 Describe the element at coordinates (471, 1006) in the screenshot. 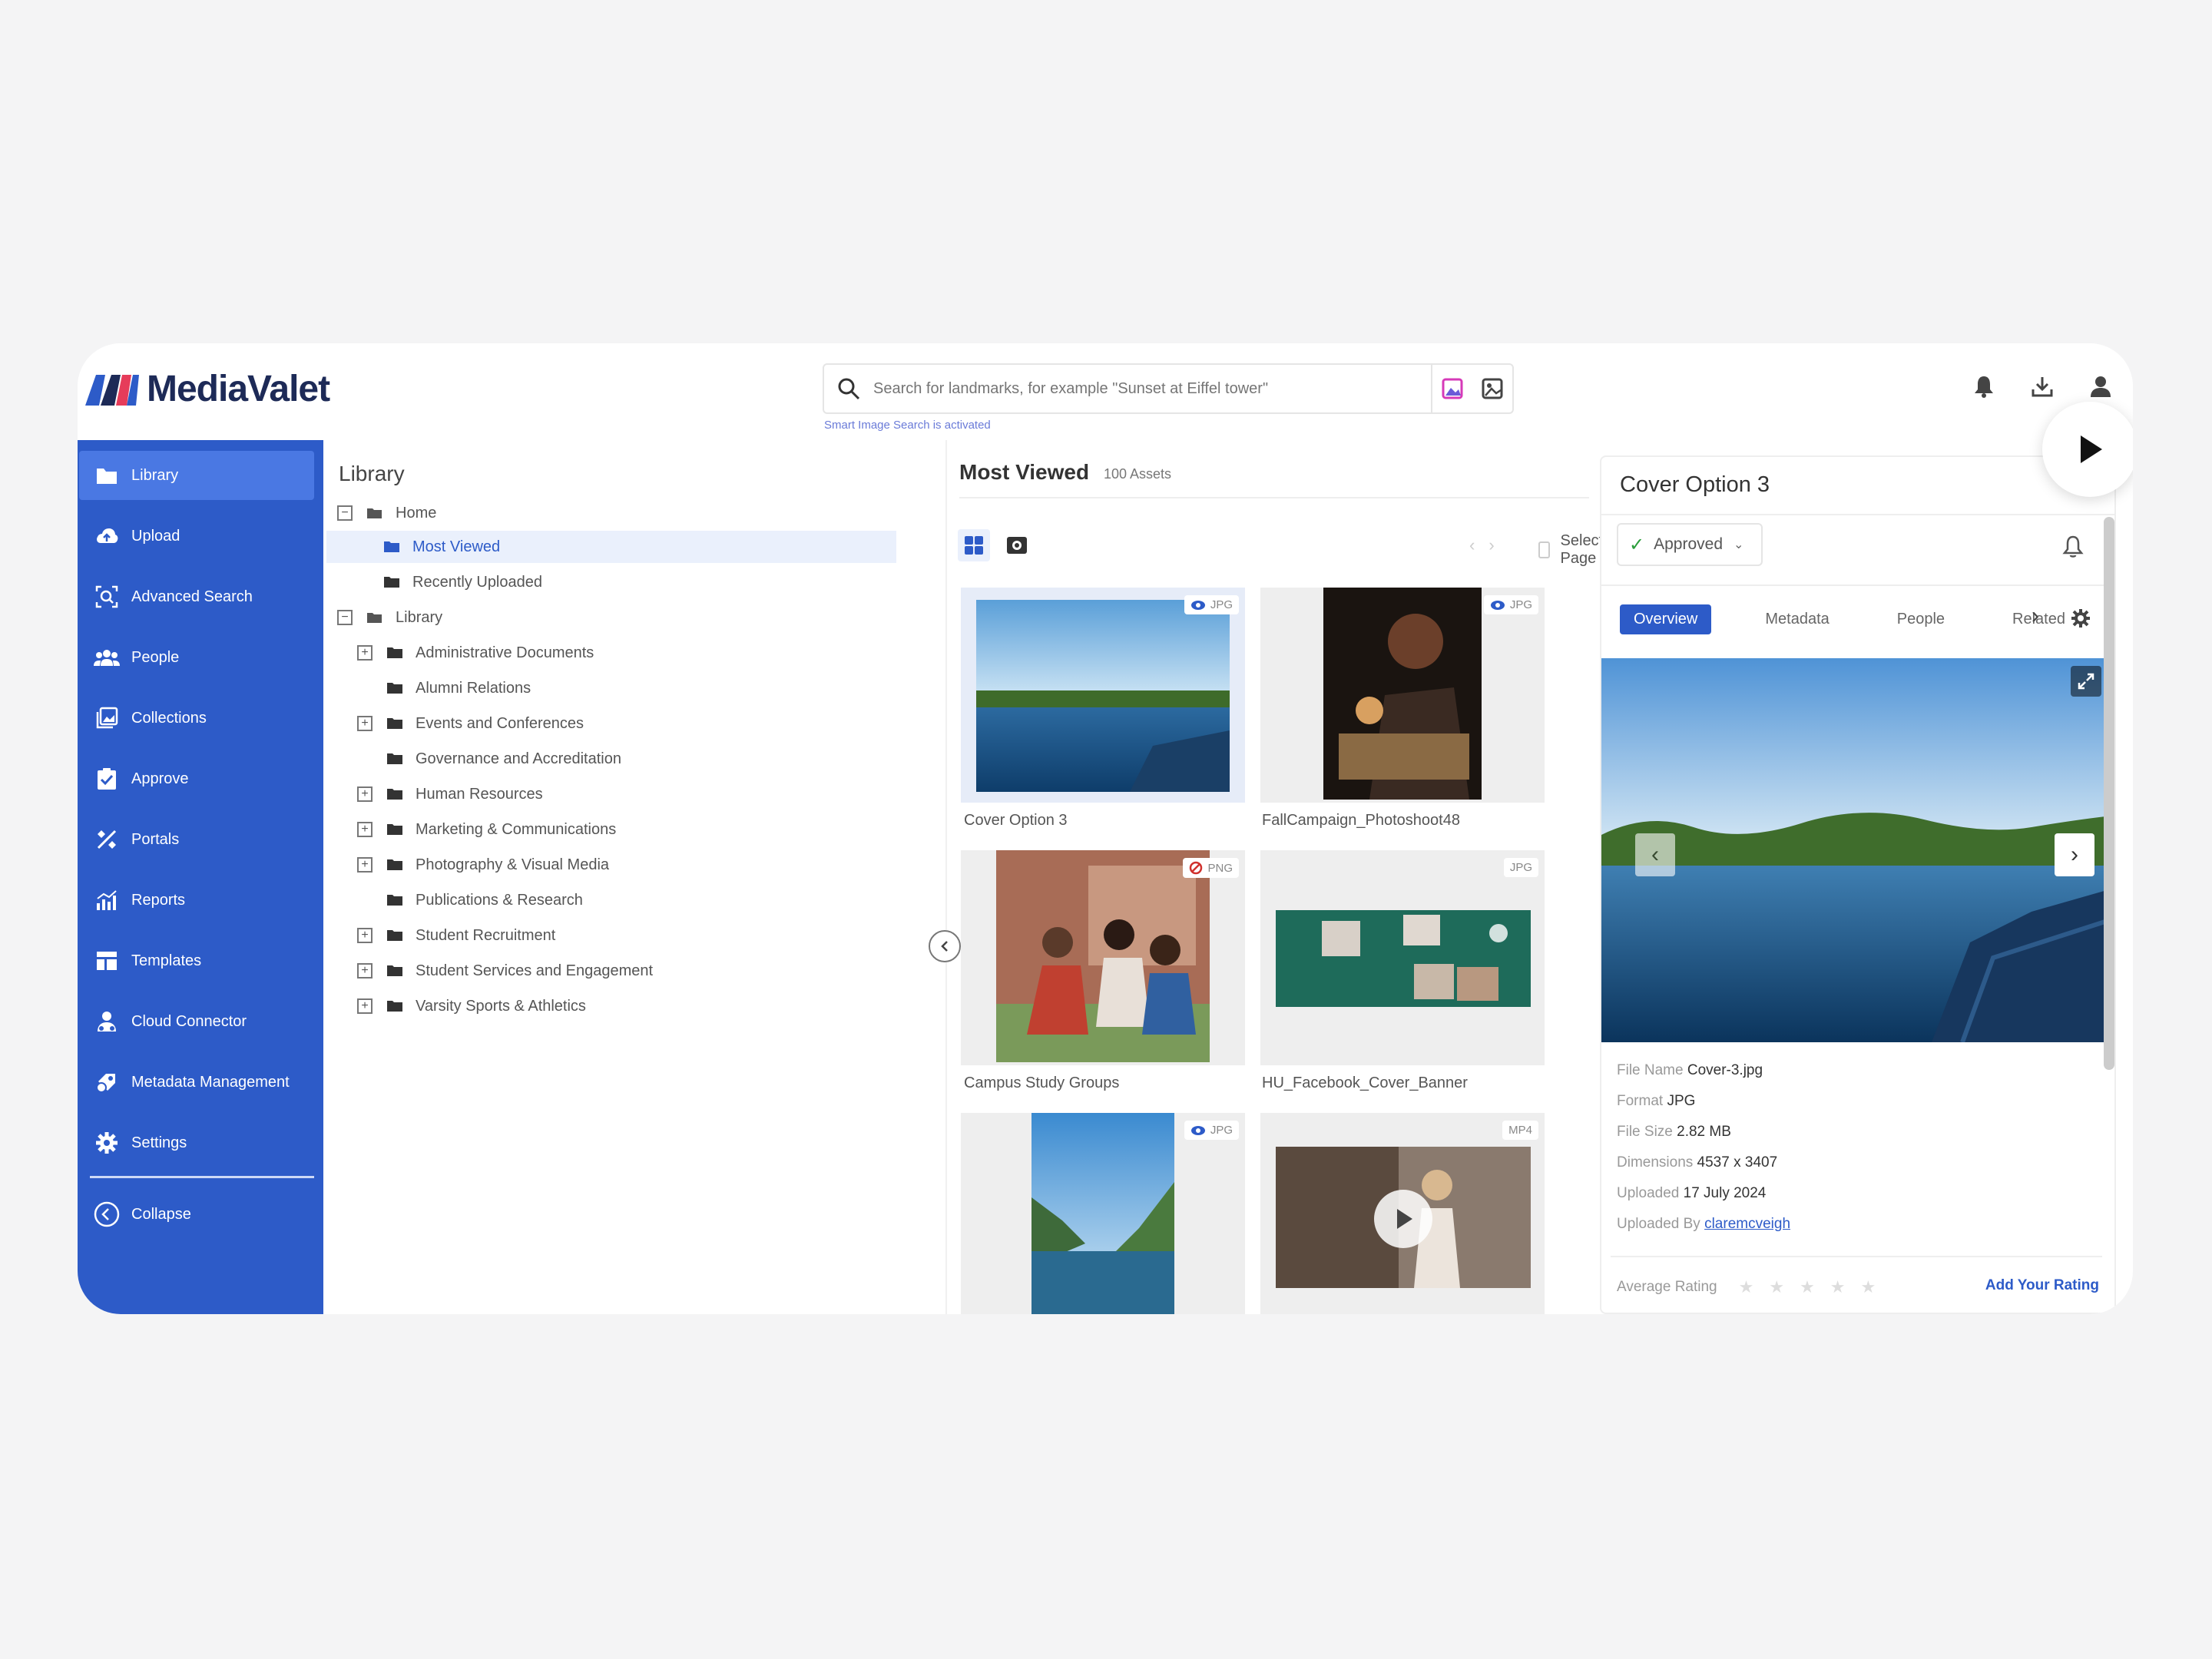

I see `tree-folder: + Varsity Sports & Athletics` at that location.